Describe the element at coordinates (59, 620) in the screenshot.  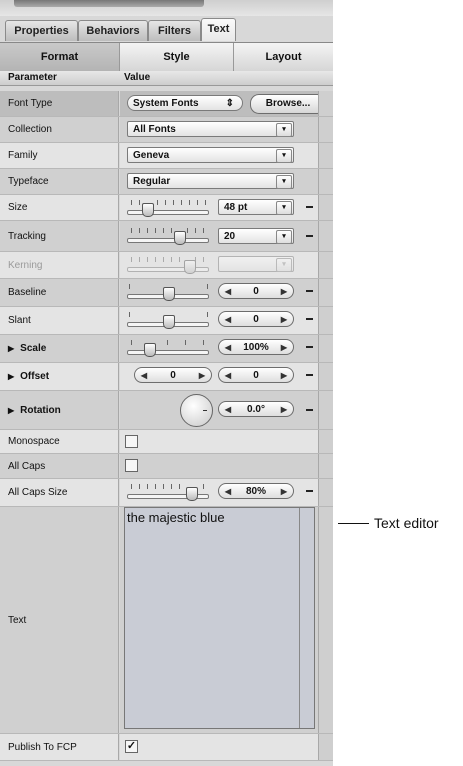
I see `text-label: Text` at that location.